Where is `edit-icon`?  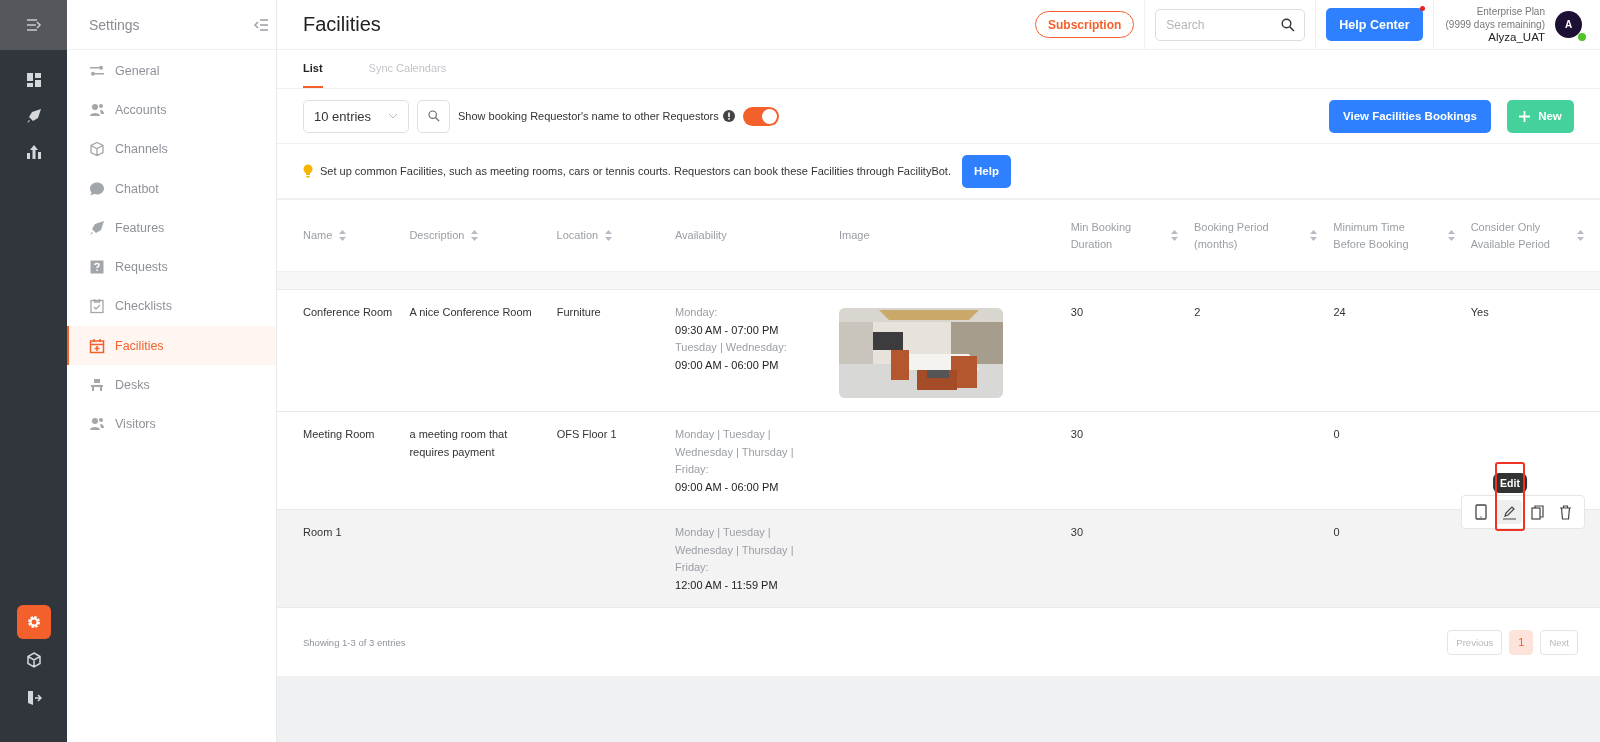
edit-icon is located at coordinates (1509, 512).